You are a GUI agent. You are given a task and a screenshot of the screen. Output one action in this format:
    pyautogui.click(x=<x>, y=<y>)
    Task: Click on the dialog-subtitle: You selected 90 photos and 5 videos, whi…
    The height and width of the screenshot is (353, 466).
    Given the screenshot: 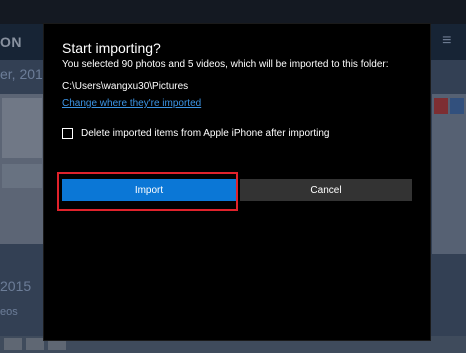 What is the action you would take?
    pyautogui.click(x=225, y=64)
    